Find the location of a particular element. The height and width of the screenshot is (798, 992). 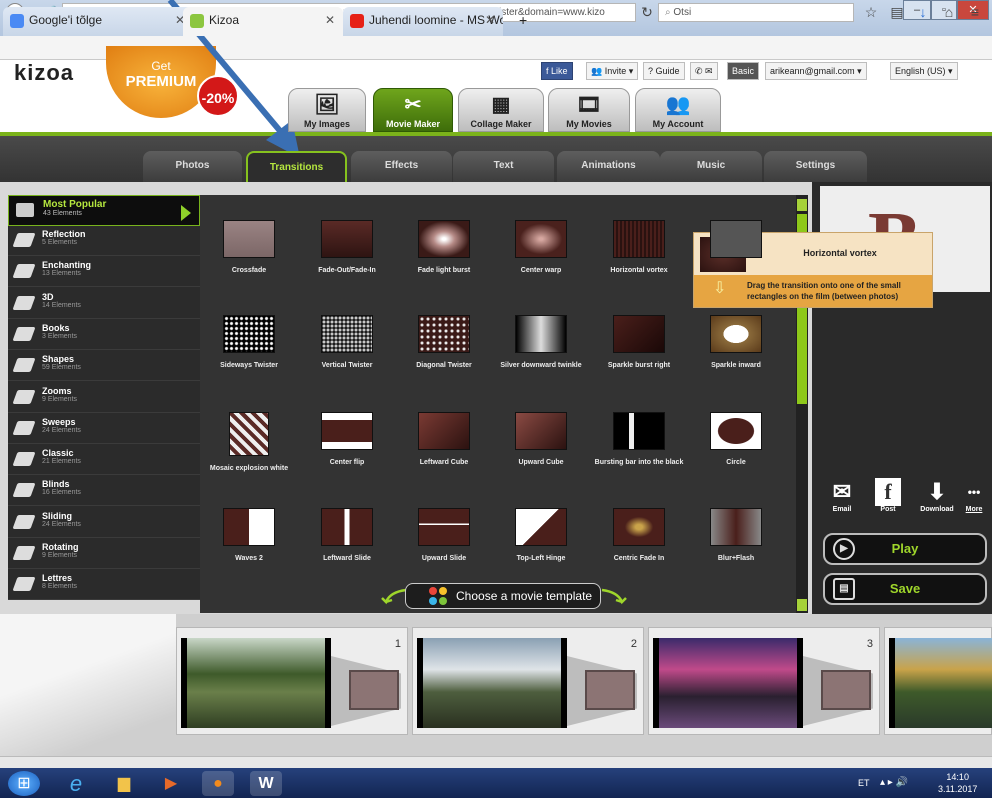

category-reflection: Reflection 5 Elements is located at coordinates (104, 241).